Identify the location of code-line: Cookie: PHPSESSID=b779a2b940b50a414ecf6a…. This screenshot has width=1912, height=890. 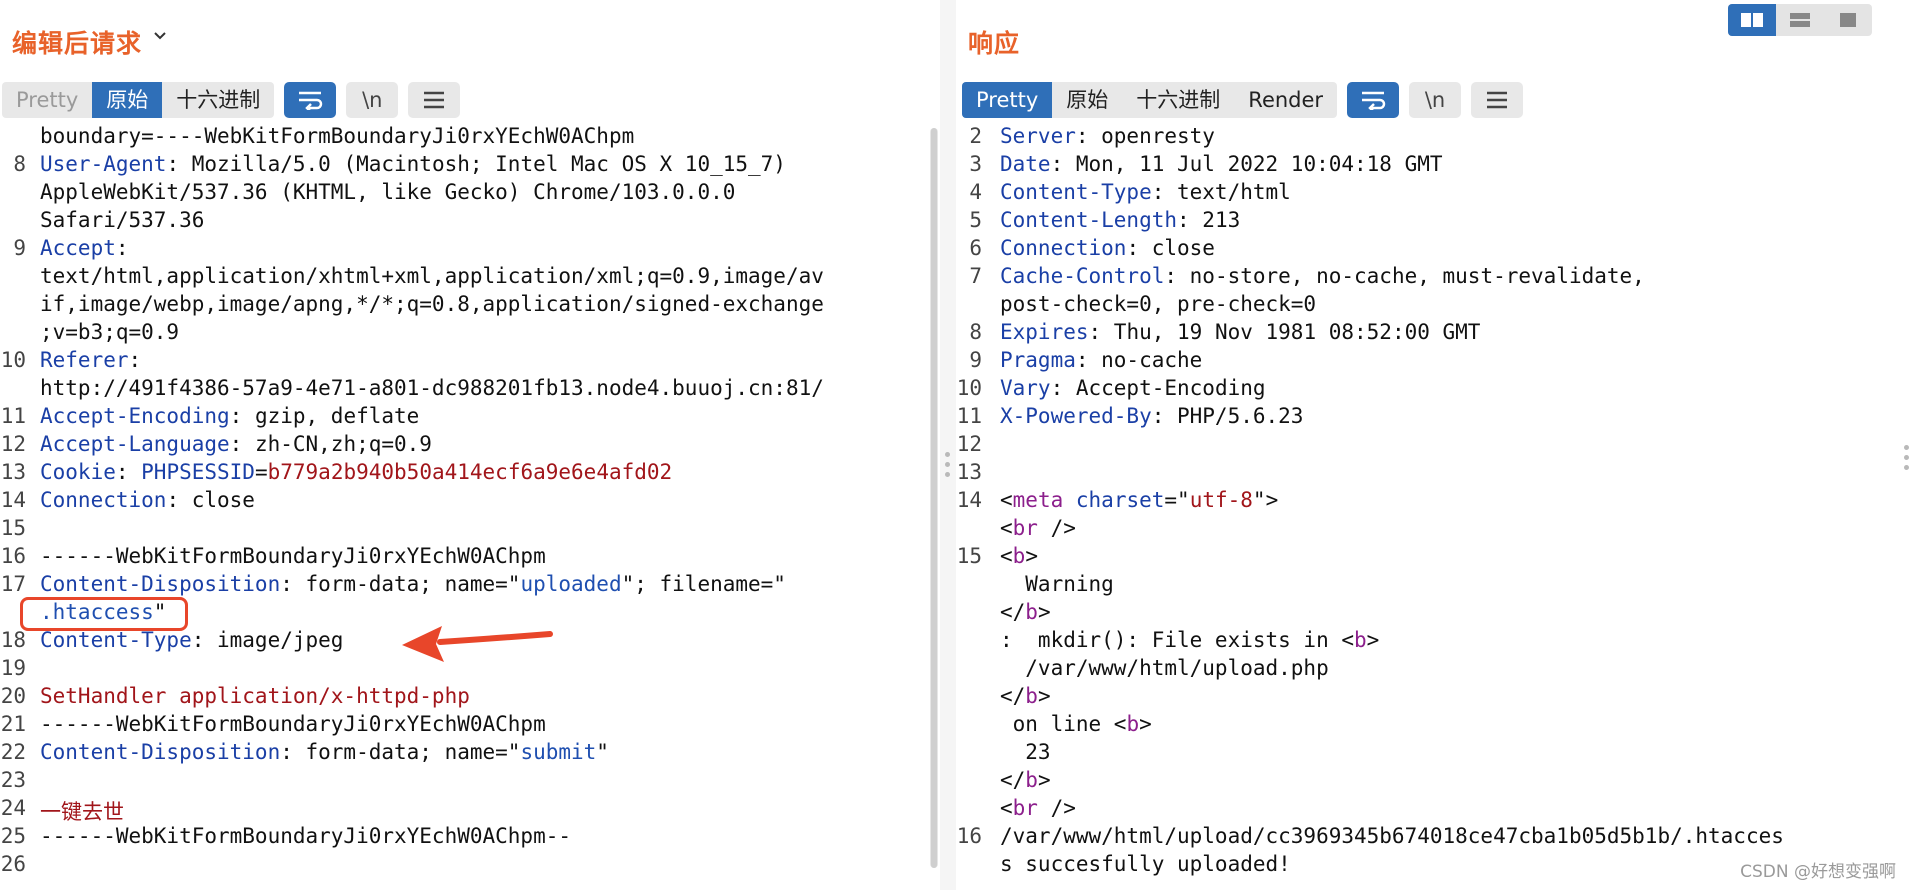
(356, 472).